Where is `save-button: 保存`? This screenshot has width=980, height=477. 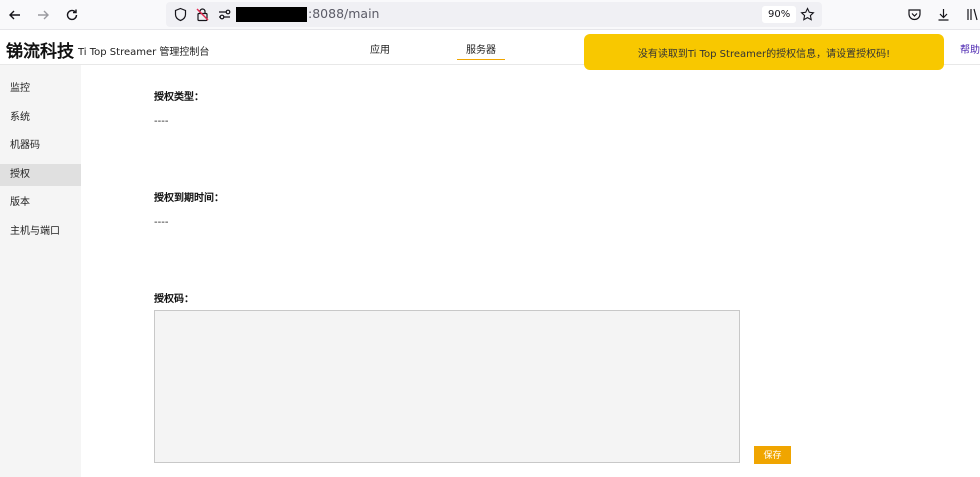
save-button: 保存 is located at coordinates (772, 455).